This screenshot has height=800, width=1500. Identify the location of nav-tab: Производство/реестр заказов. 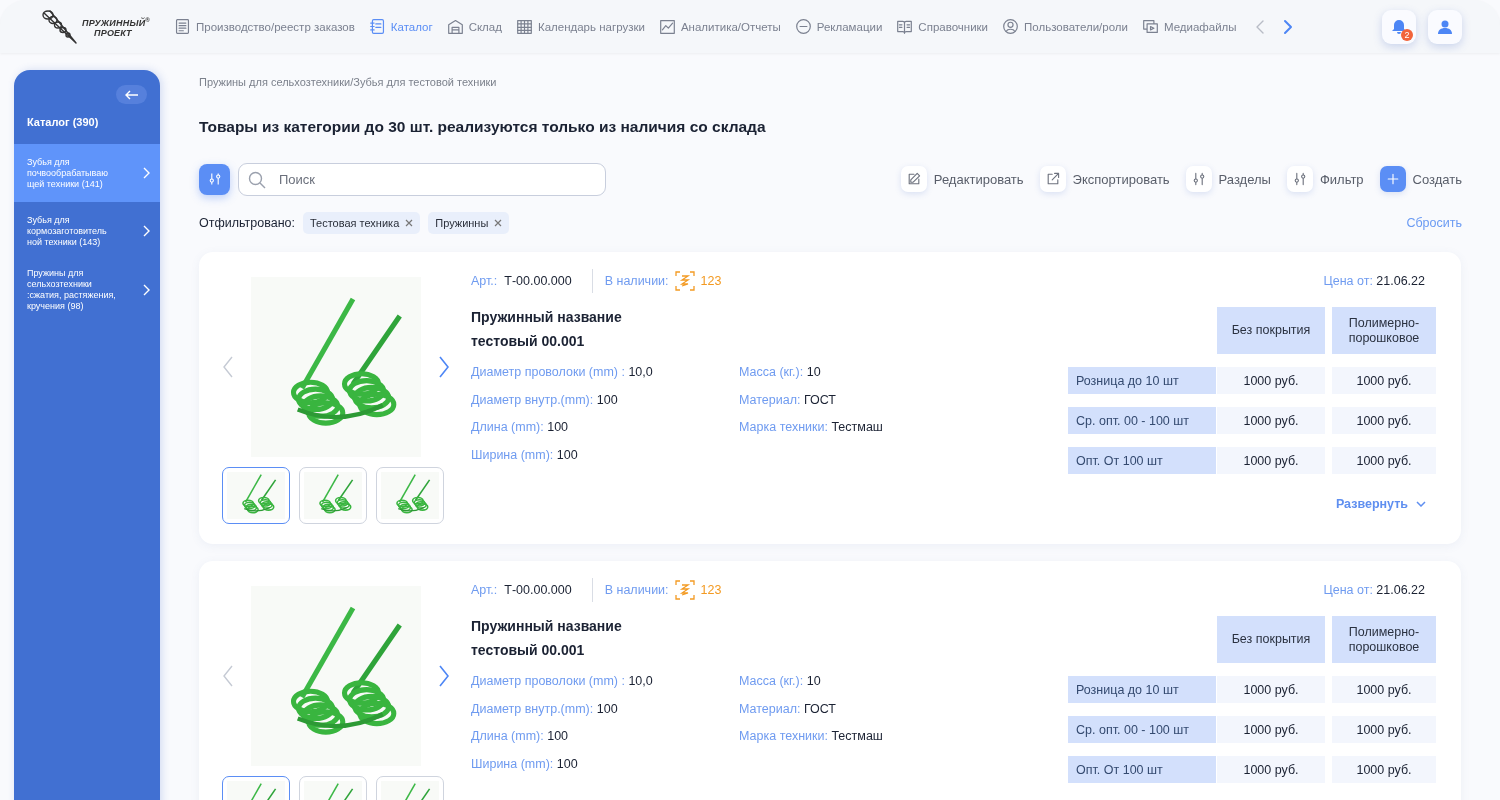
(264, 26).